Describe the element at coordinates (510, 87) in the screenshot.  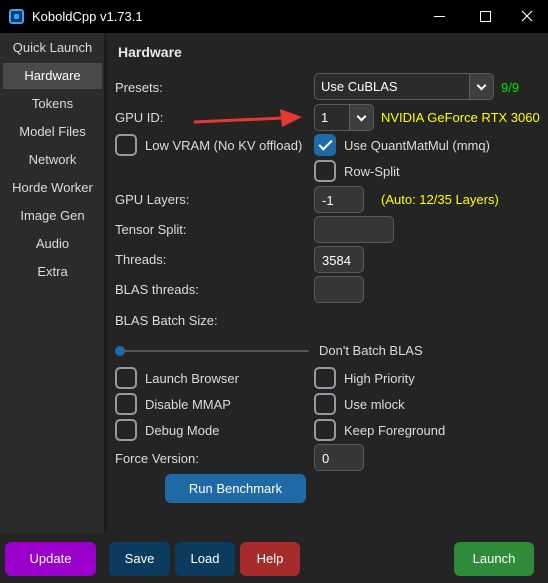
I see `presets-count: 9/9` at that location.